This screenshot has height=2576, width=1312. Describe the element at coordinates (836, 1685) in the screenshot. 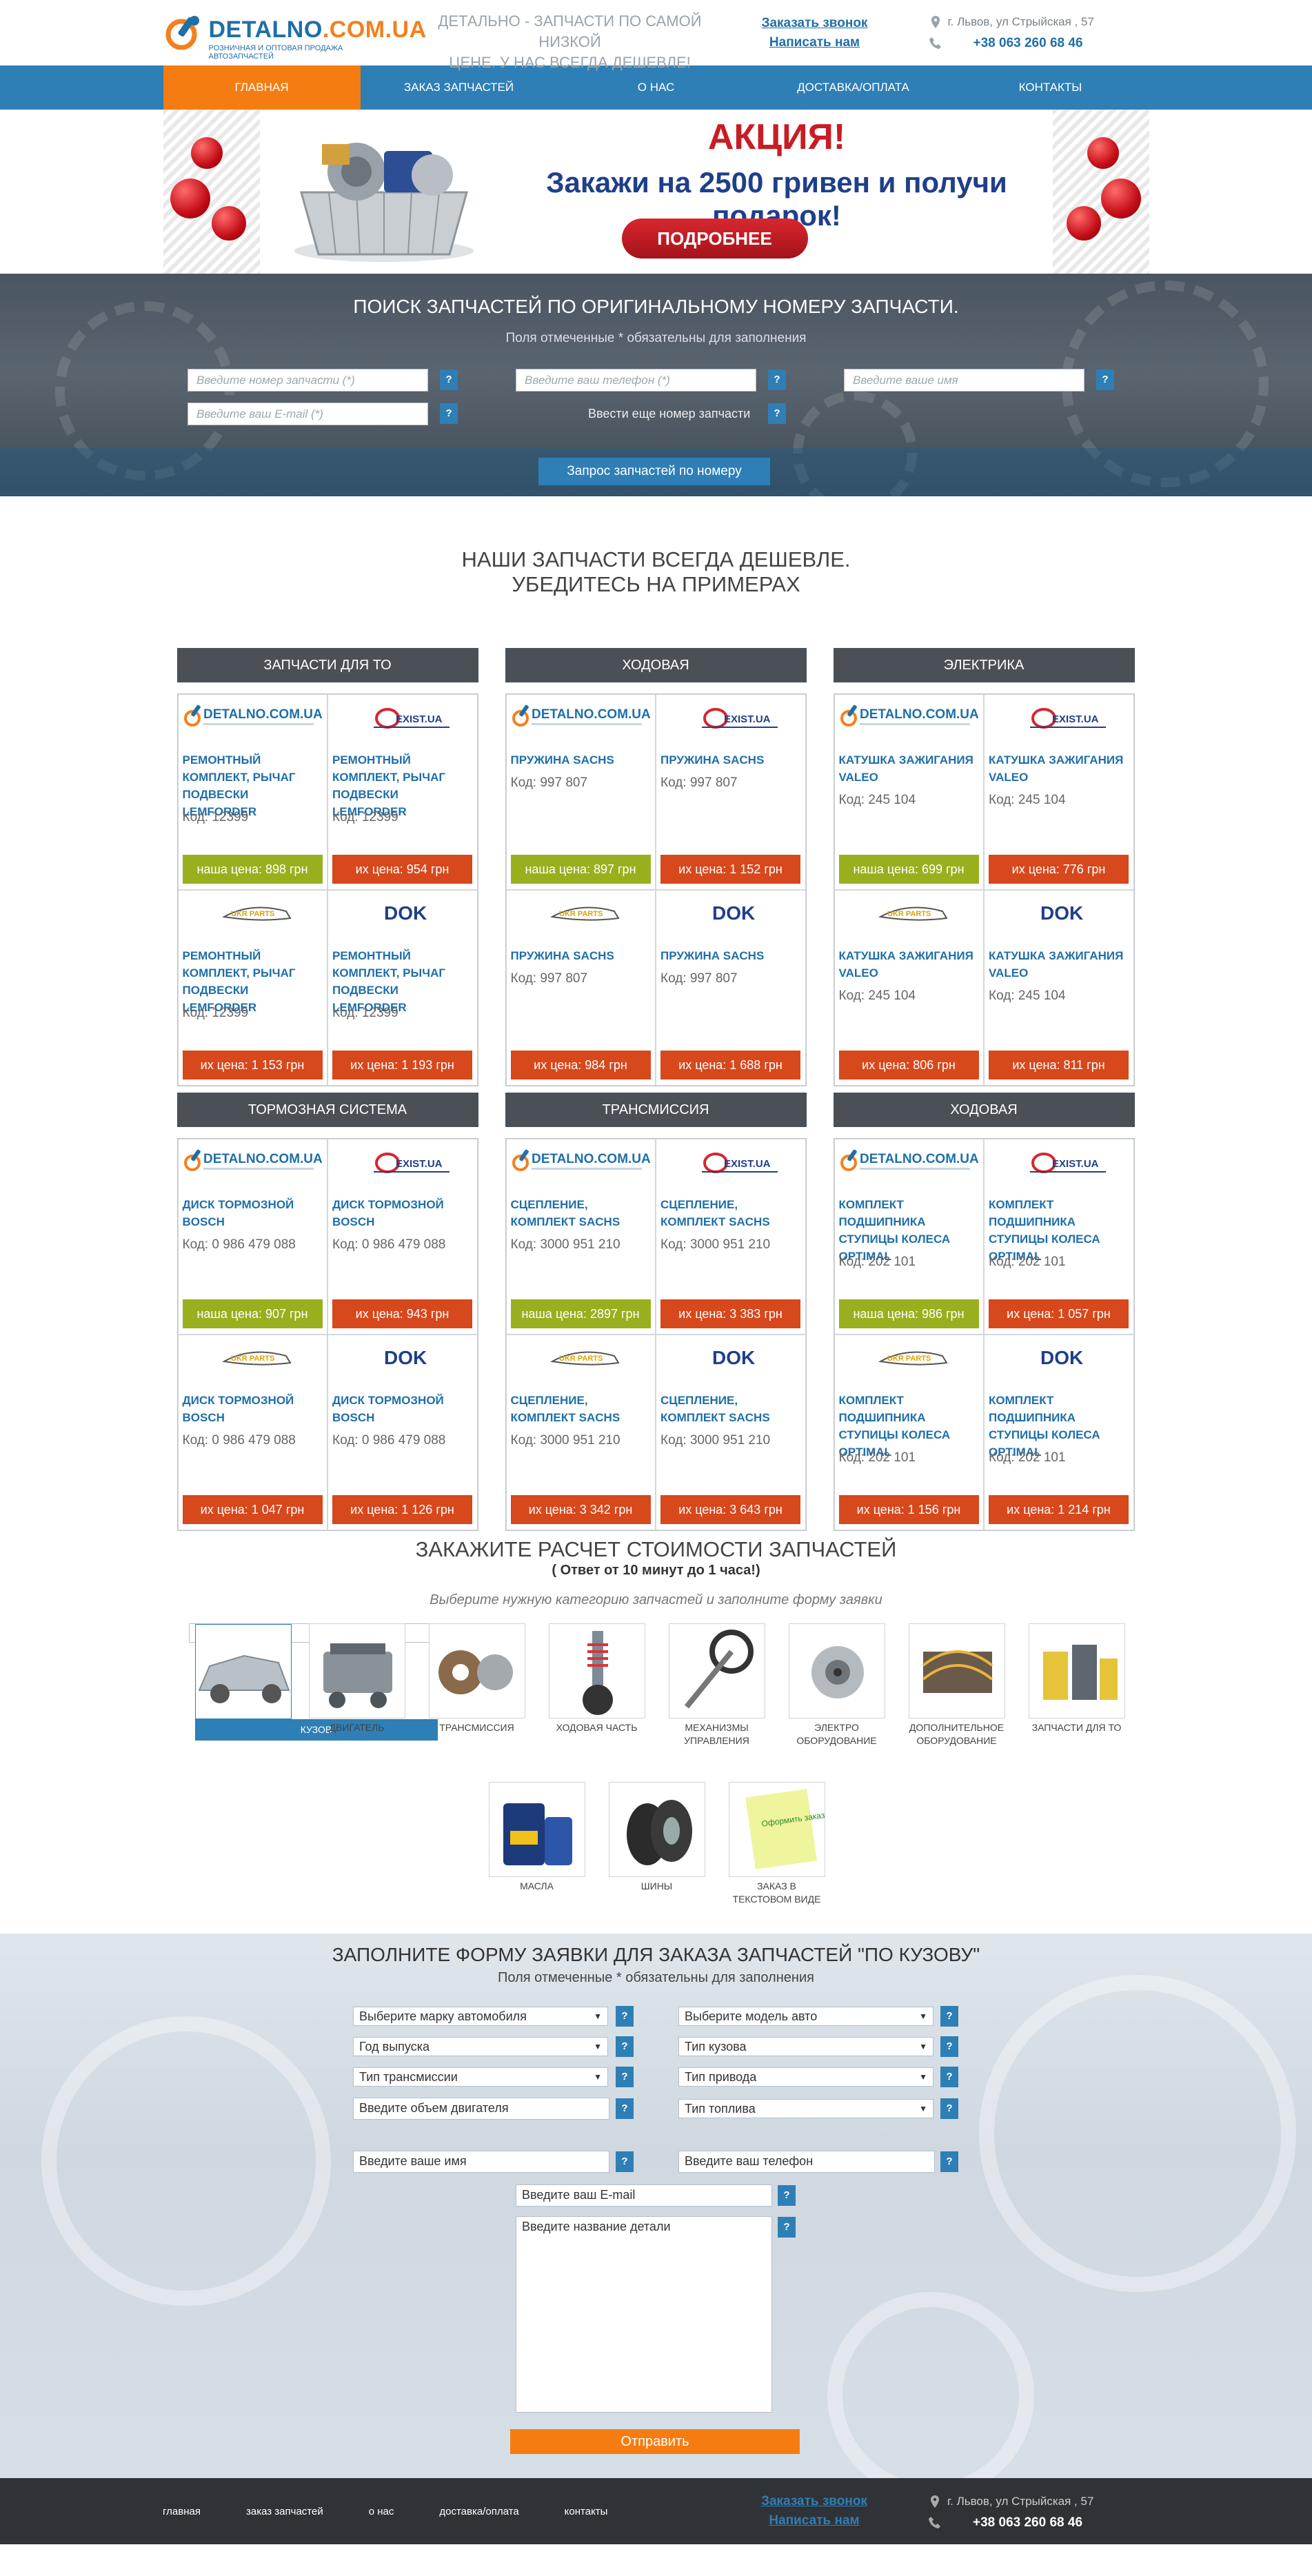

I see `category-tile: ЭЛЕКТРО ОБОРУДОВАНИЕ` at that location.